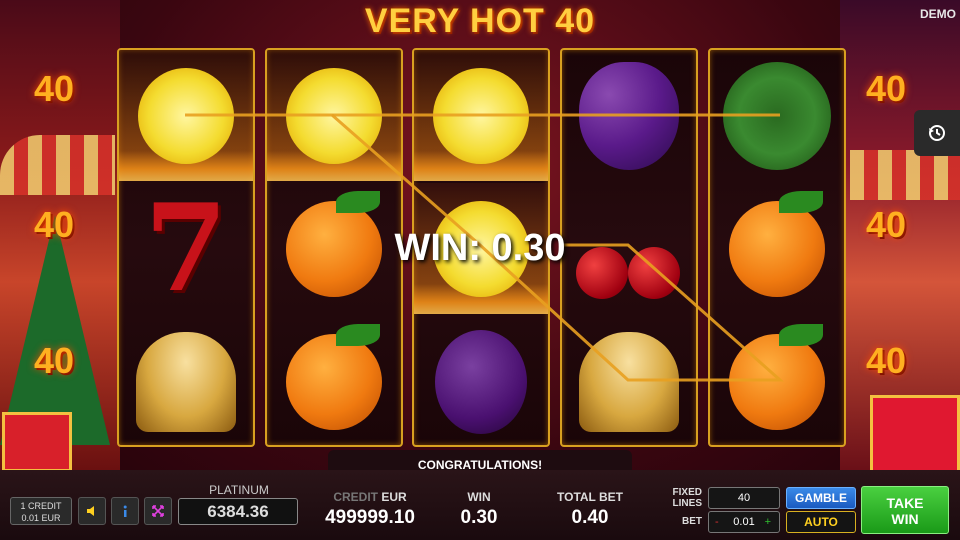 This screenshot has width=960, height=540. What do you see at coordinates (938, 14) in the screenshot?
I see `demo-badge: DEMO` at bounding box center [938, 14].